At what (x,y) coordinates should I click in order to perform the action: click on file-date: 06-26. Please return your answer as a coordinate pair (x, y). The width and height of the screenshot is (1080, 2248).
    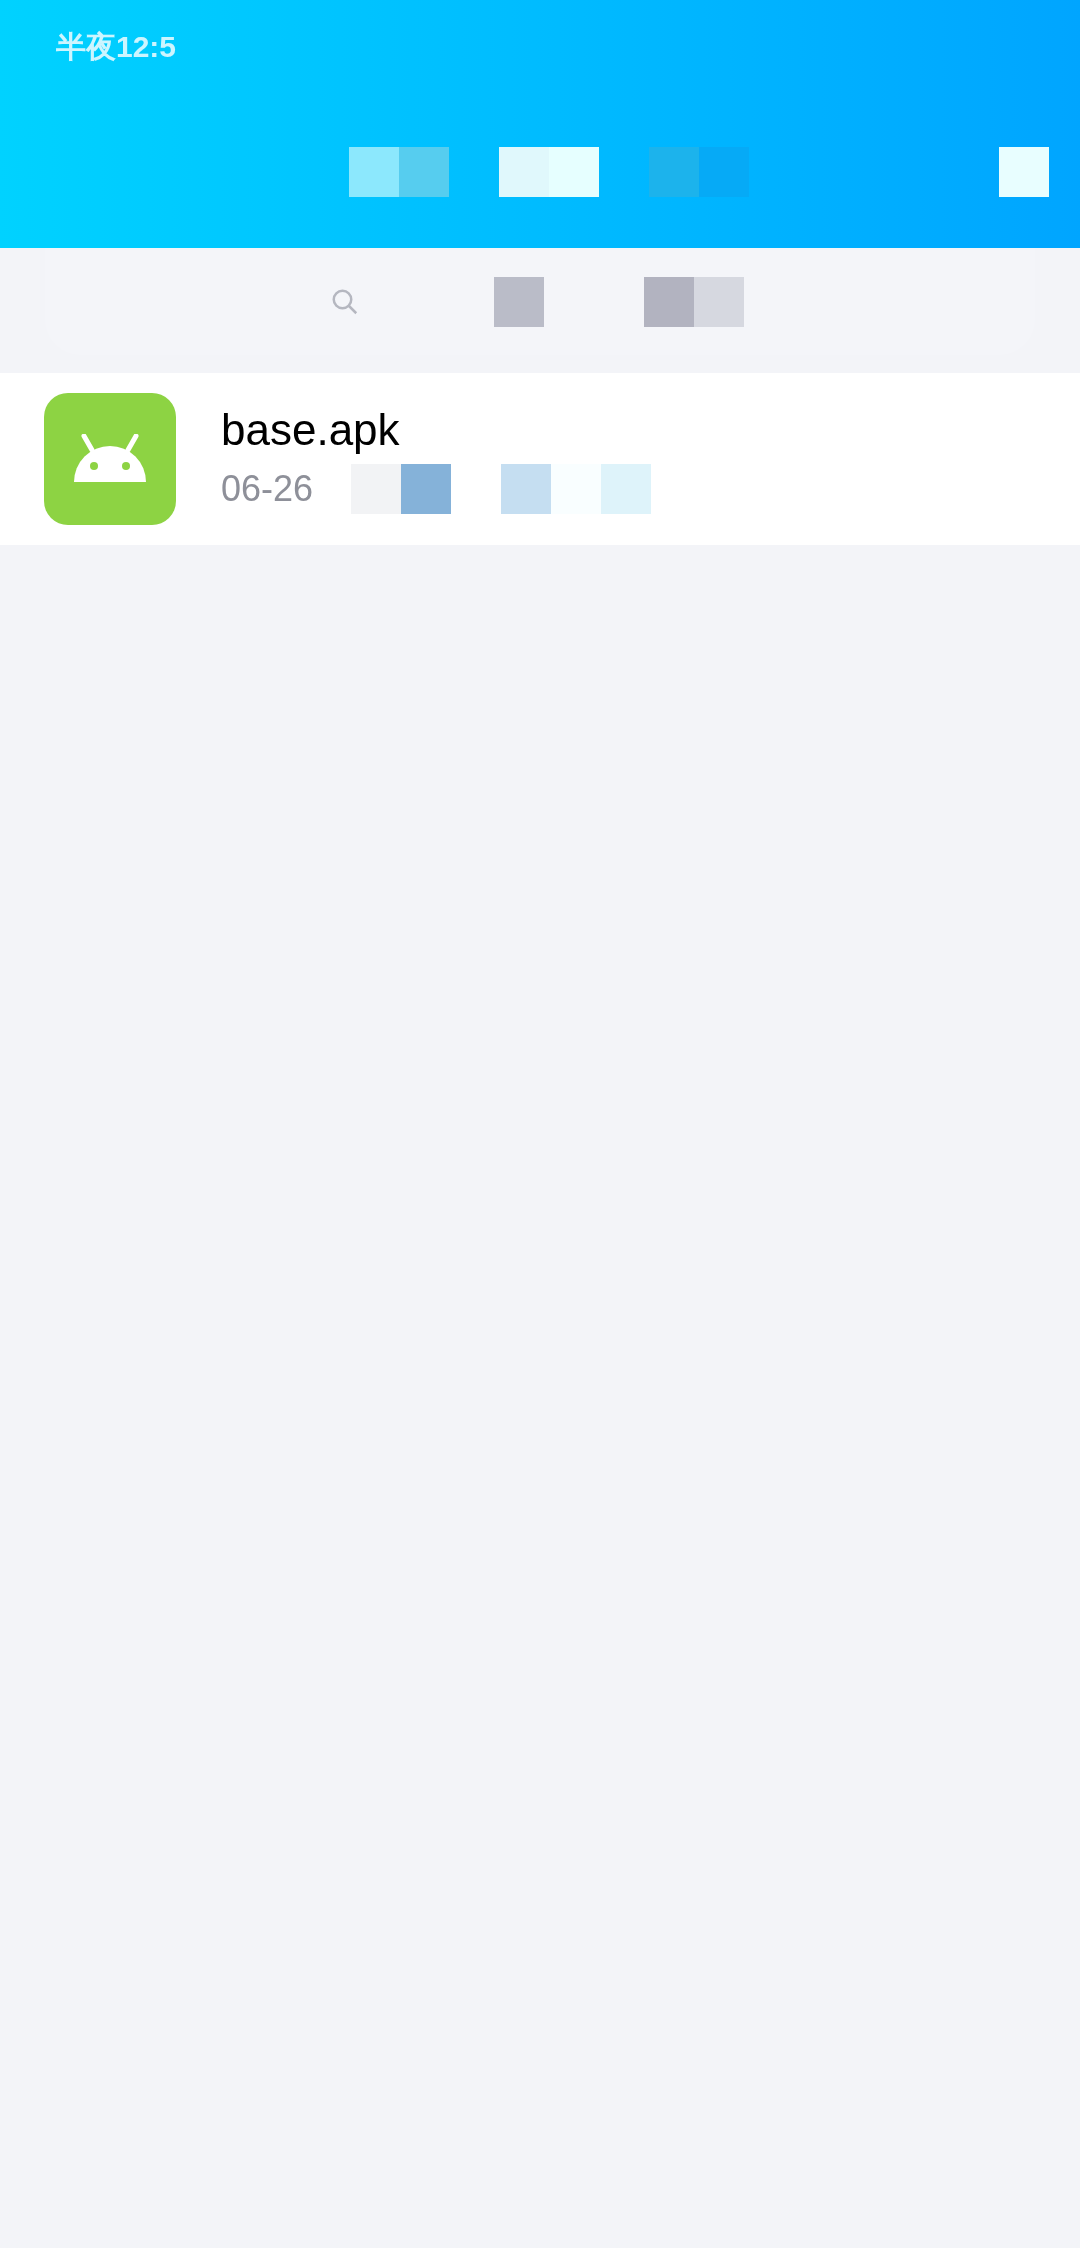
    Looking at the image, I should click on (268, 489).